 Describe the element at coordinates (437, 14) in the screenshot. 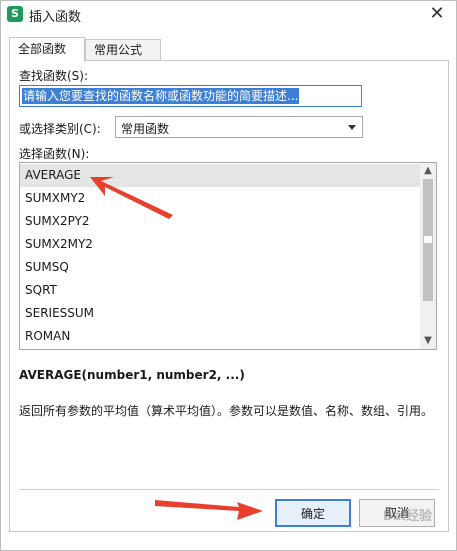

I see `close-icon: ✕` at that location.